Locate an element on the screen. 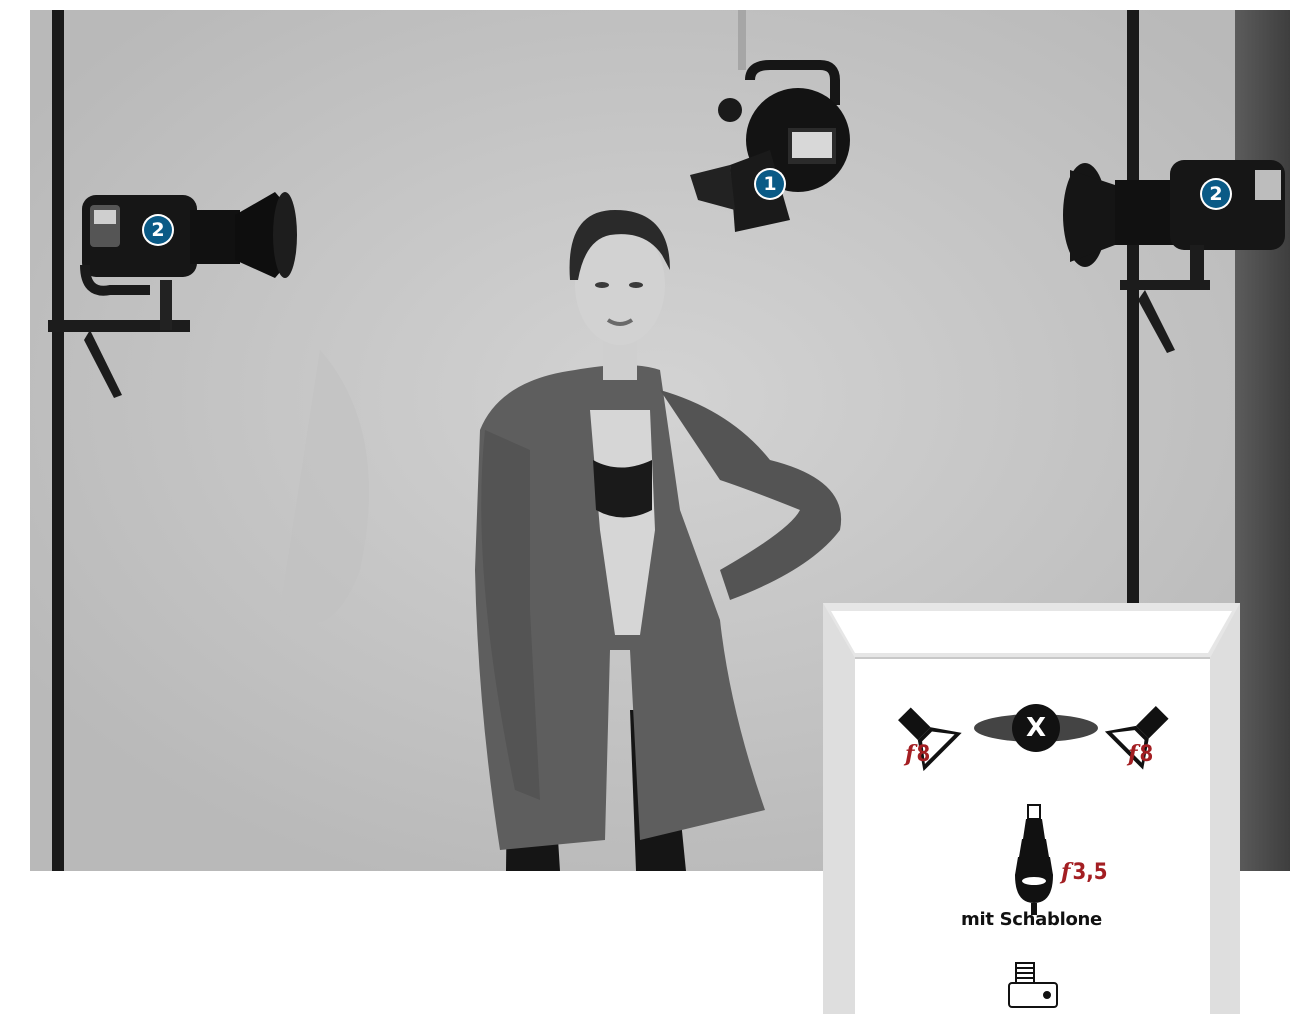 Image resolution: width=1290 pixels, height=1014 pixels. right-light-fstop: f8 is located at coordinates (1140, 754).